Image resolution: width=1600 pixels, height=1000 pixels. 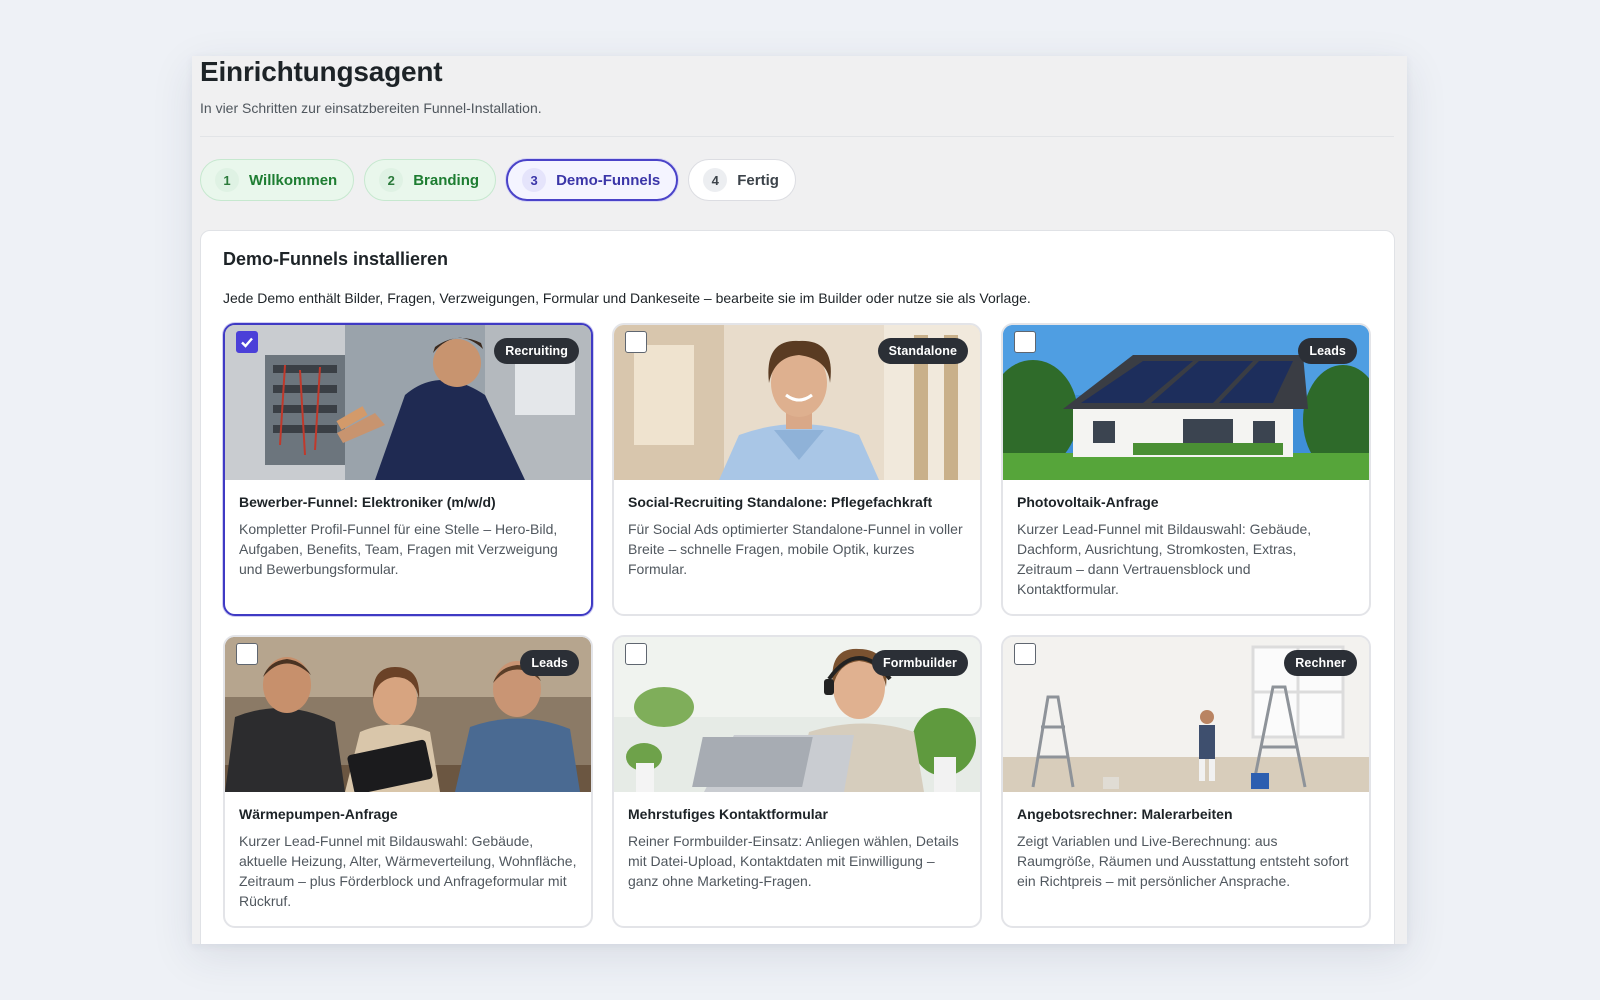 What do you see at coordinates (728, 814) in the screenshot?
I see `card-title: Mehrstufiges Kontaktformular` at bounding box center [728, 814].